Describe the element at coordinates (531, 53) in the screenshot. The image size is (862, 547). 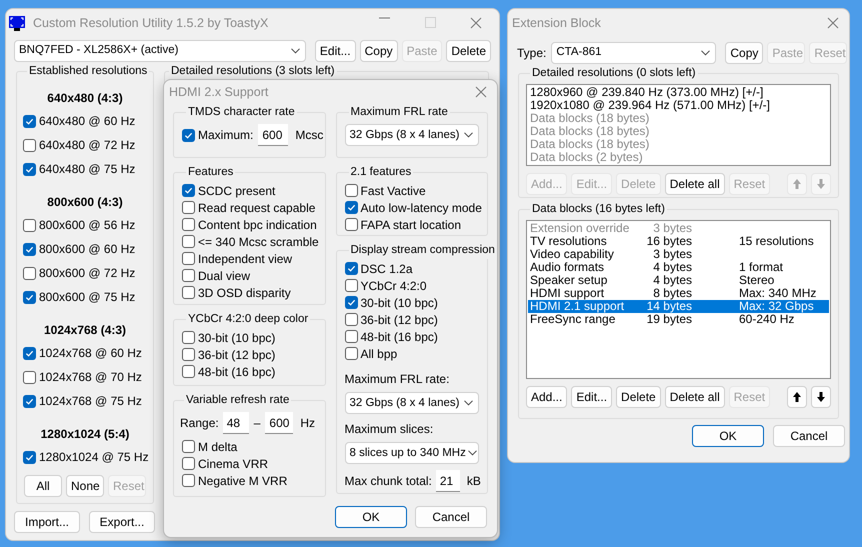
I see `type-label: Type:` at that location.